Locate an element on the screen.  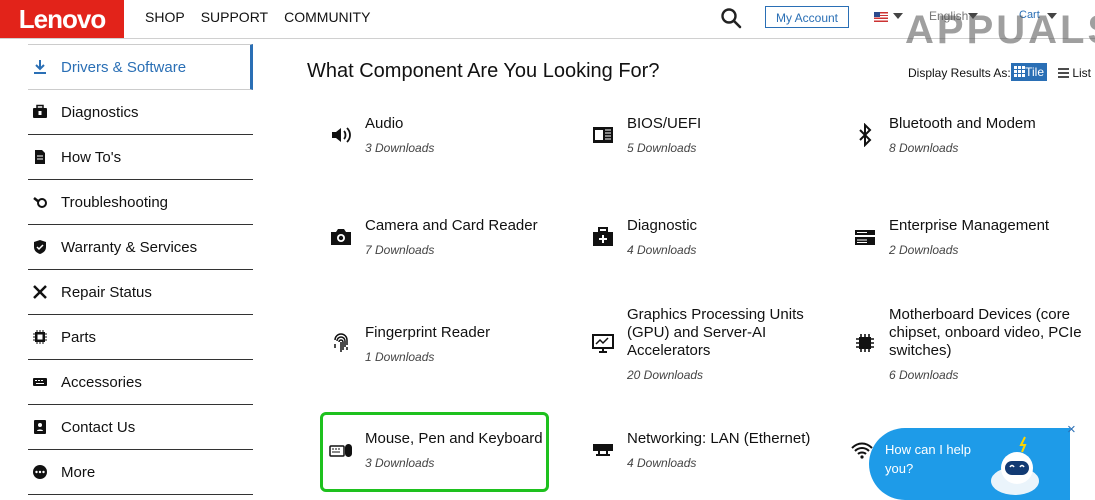
sidebar-item-contact-us: Contact Us is located at coordinates (140, 427).